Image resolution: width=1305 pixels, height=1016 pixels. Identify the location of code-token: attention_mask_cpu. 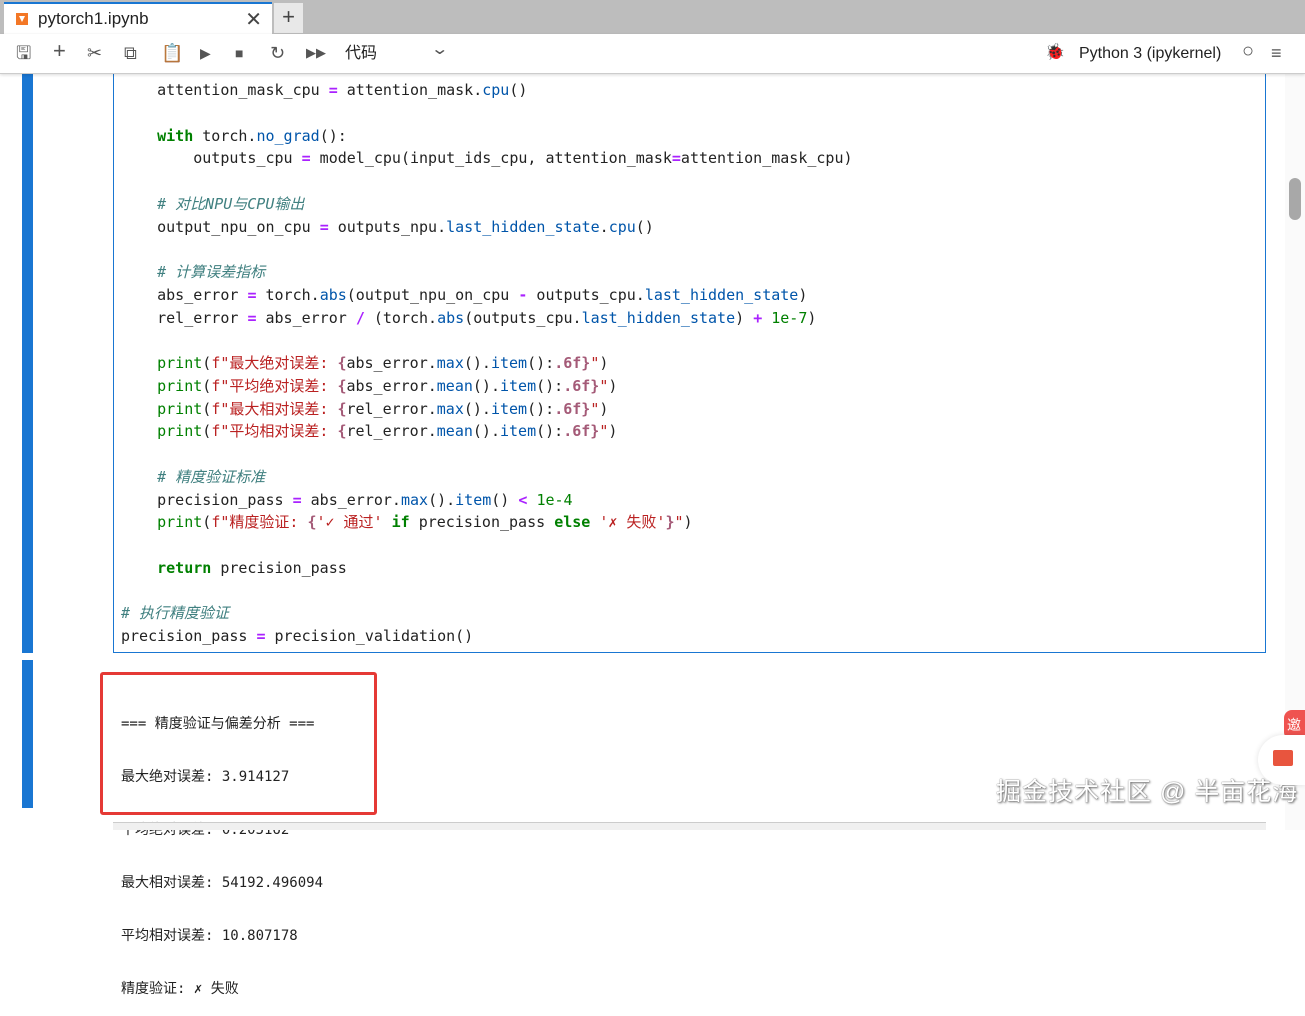
(225, 90).